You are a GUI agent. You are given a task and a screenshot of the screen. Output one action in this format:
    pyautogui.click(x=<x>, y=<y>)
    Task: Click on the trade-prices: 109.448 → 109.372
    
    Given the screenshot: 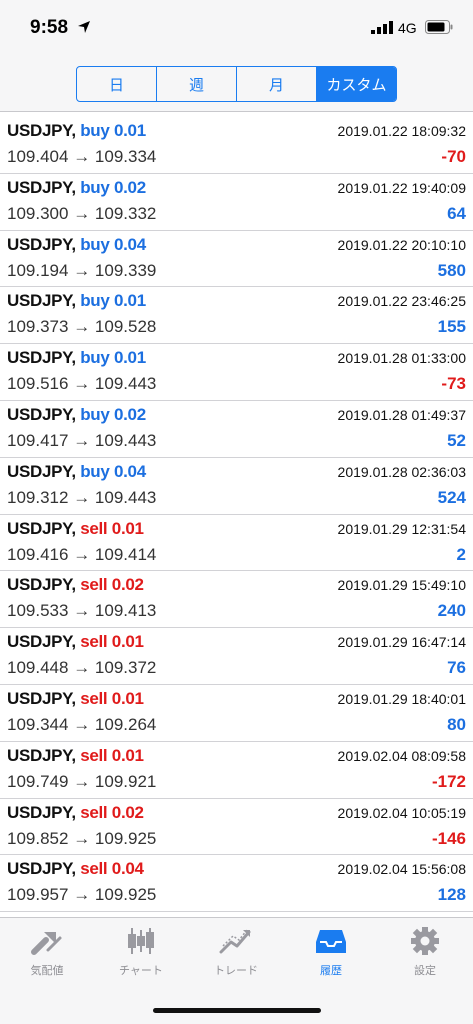 What is the action you would take?
    pyautogui.click(x=81, y=668)
    